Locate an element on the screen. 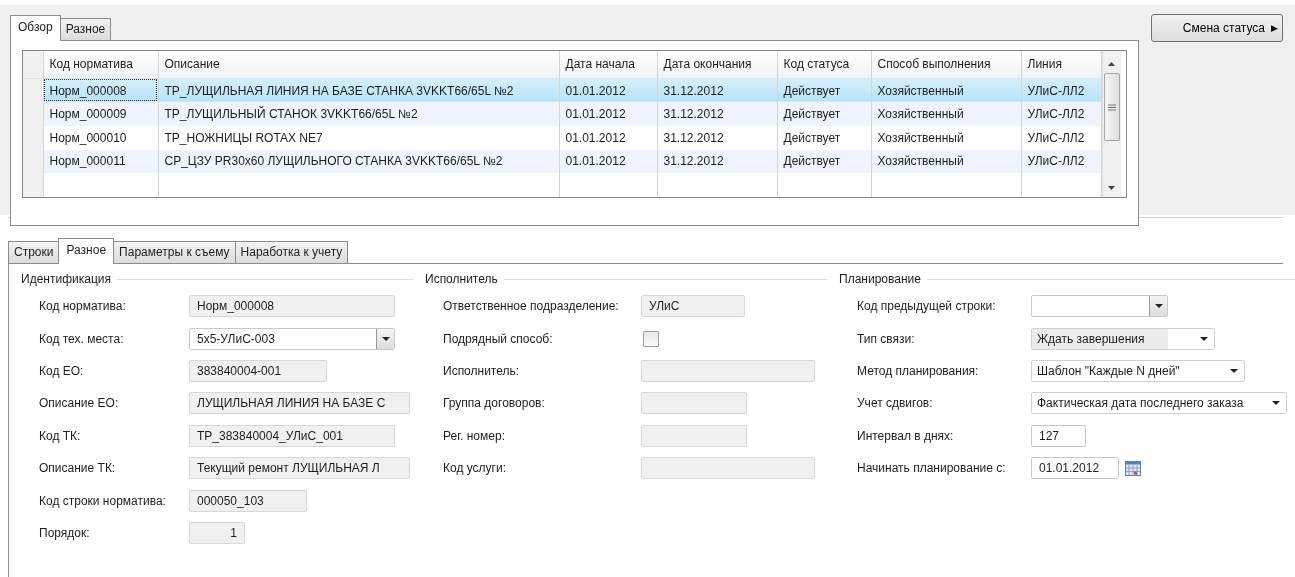 This screenshot has width=1295, height=577. field-label: Начинать планирование с: is located at coordinates (932, 468).